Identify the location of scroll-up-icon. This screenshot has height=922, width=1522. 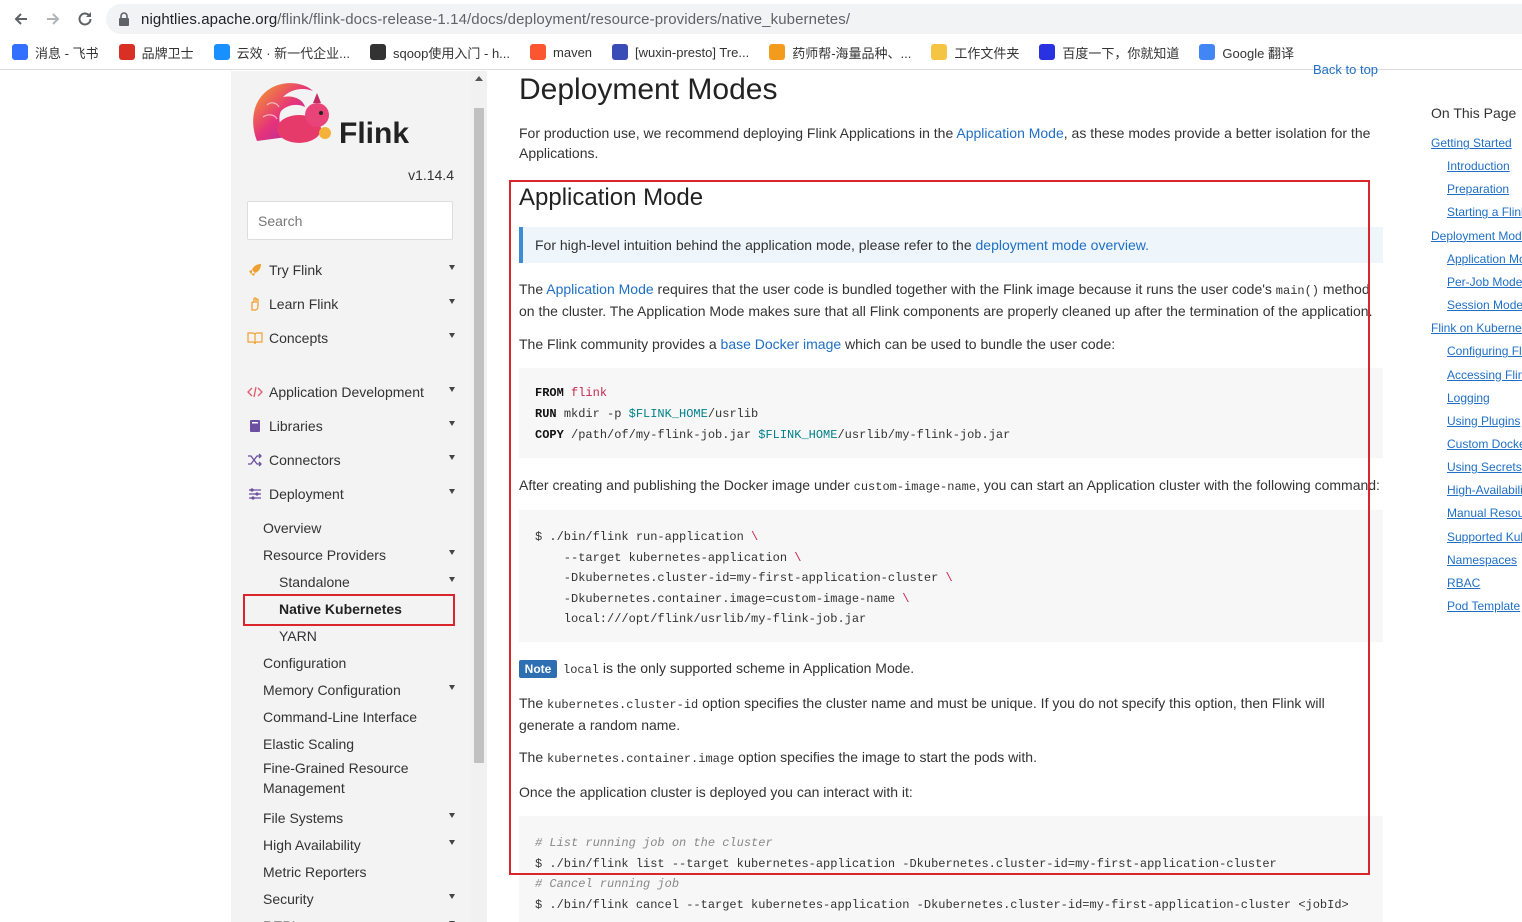
(479, 78).